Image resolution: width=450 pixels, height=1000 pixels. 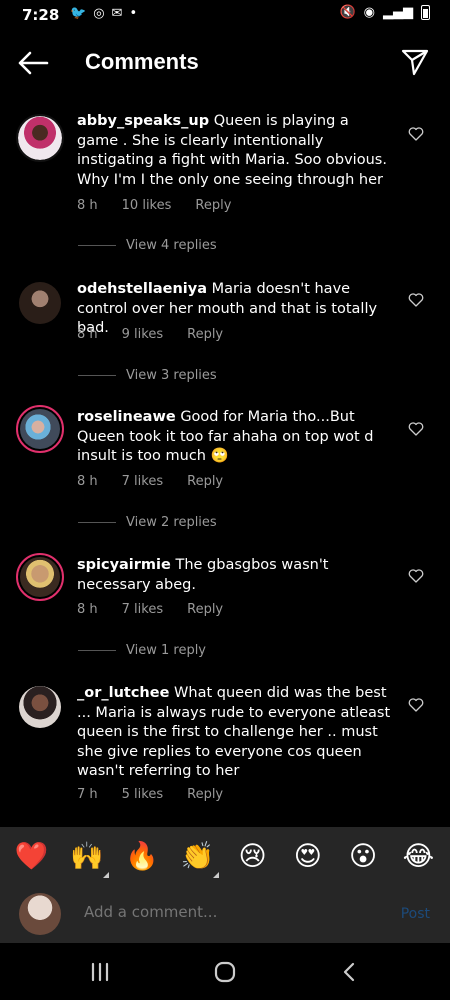 What do you see at coordinates (142, 794) in the screenshot?
I see `comment-likes: 5 likes` at bounding box center [142, 794].